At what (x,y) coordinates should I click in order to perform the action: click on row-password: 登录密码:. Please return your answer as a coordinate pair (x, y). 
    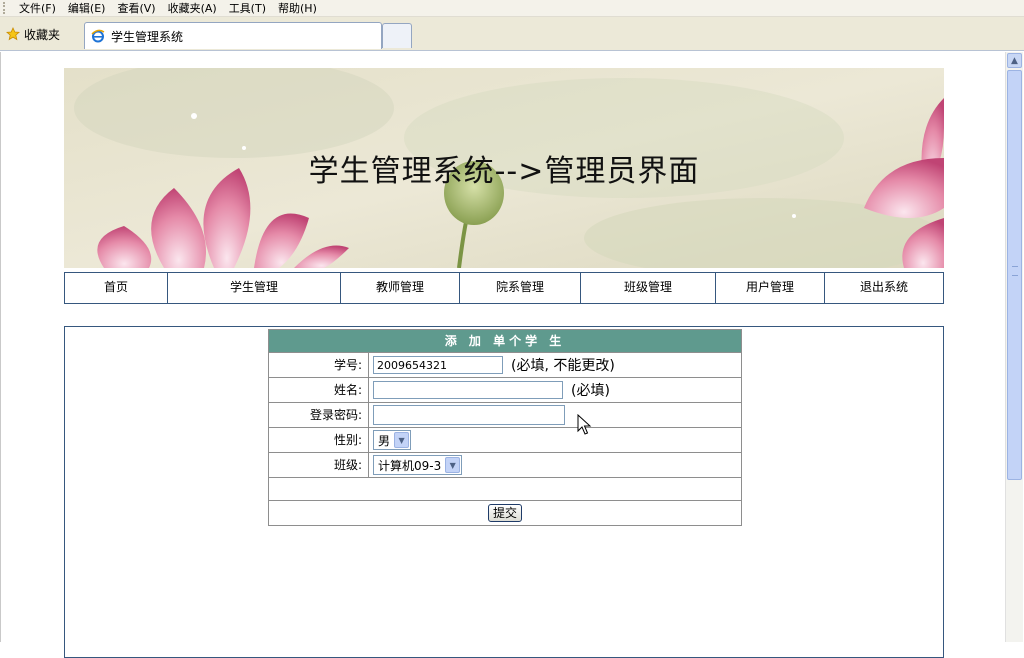
    Looking at the image, I should click on (505, 414).